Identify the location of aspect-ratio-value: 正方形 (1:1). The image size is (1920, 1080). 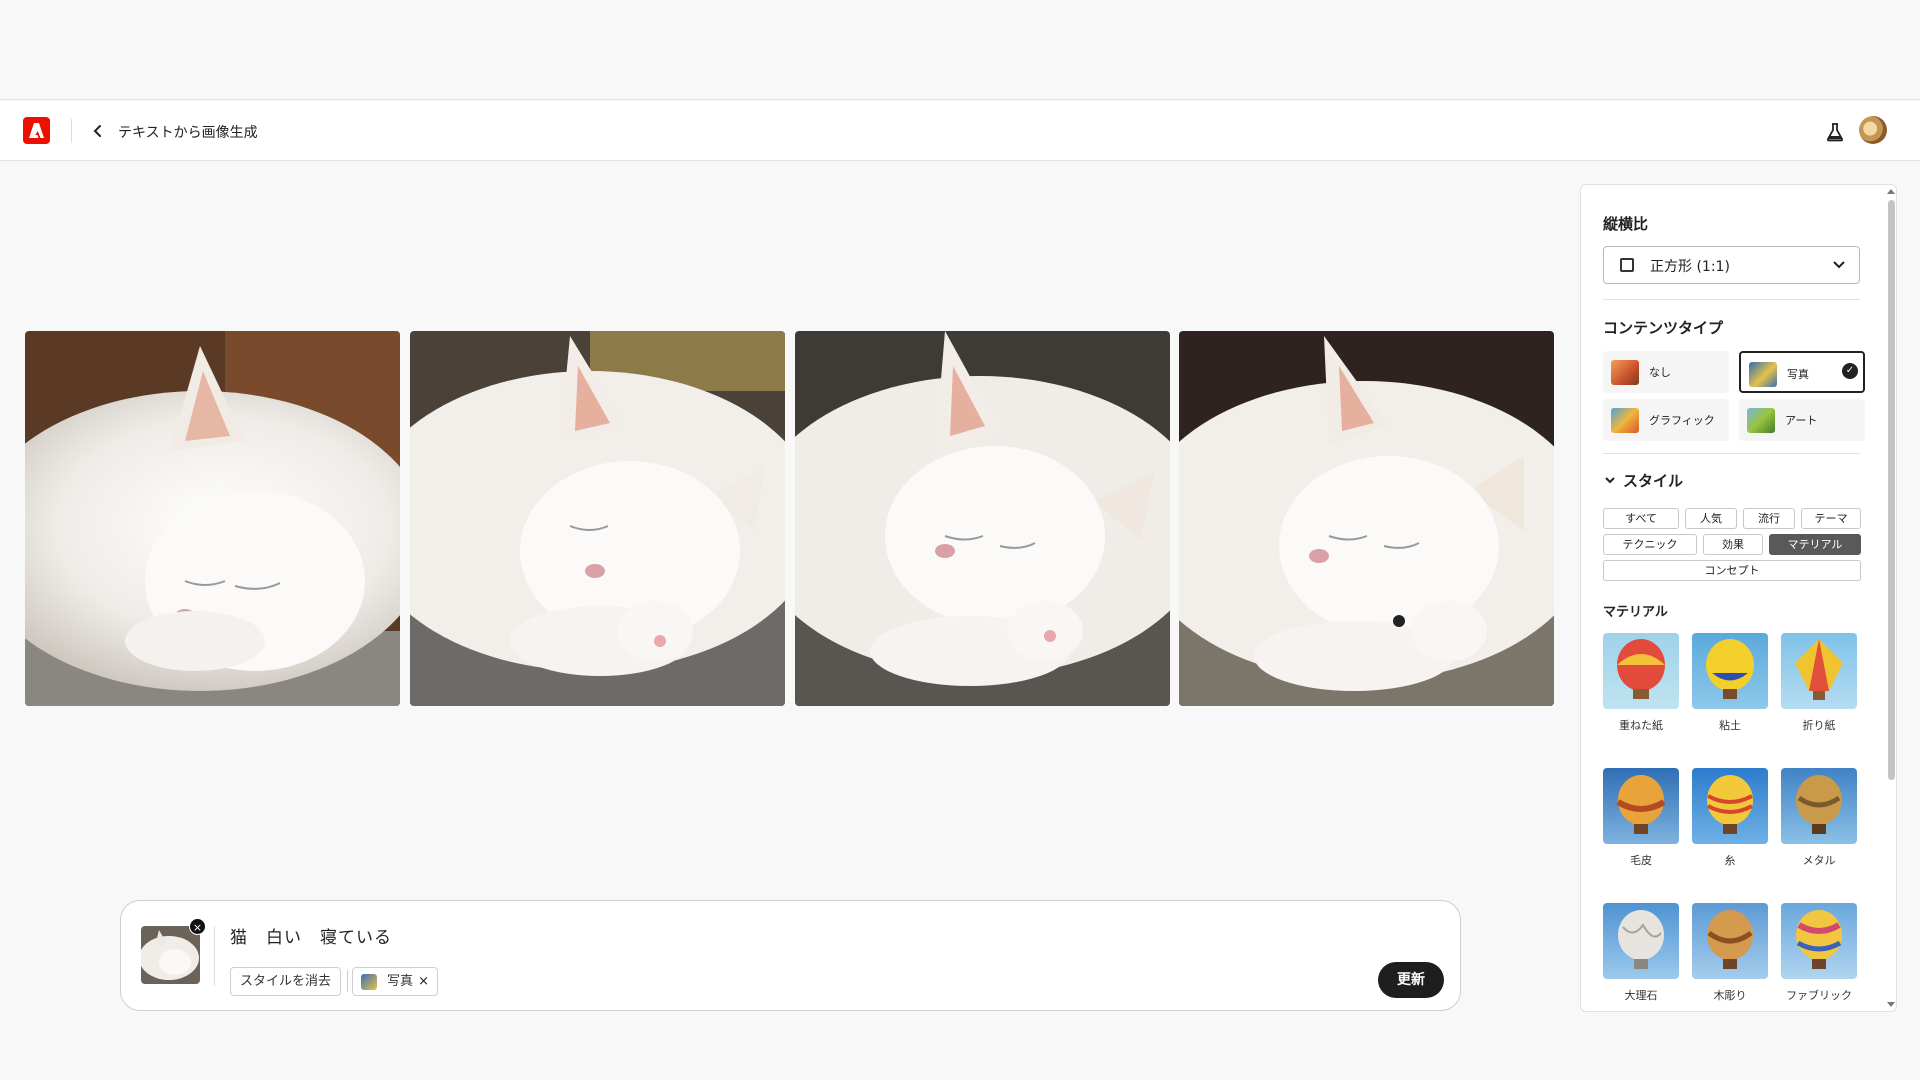
(1690, 267).